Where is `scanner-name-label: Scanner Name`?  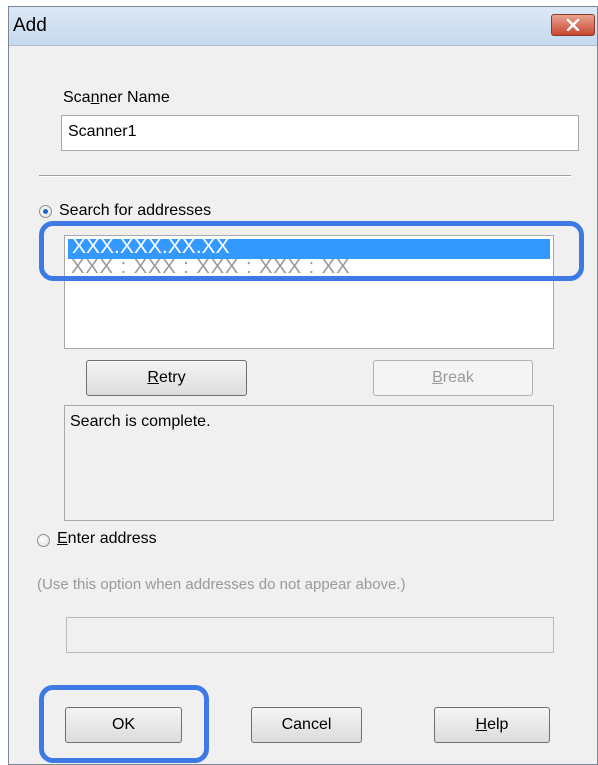 scanner-name-label: Scanner Name is located at coordinates (116, 97).